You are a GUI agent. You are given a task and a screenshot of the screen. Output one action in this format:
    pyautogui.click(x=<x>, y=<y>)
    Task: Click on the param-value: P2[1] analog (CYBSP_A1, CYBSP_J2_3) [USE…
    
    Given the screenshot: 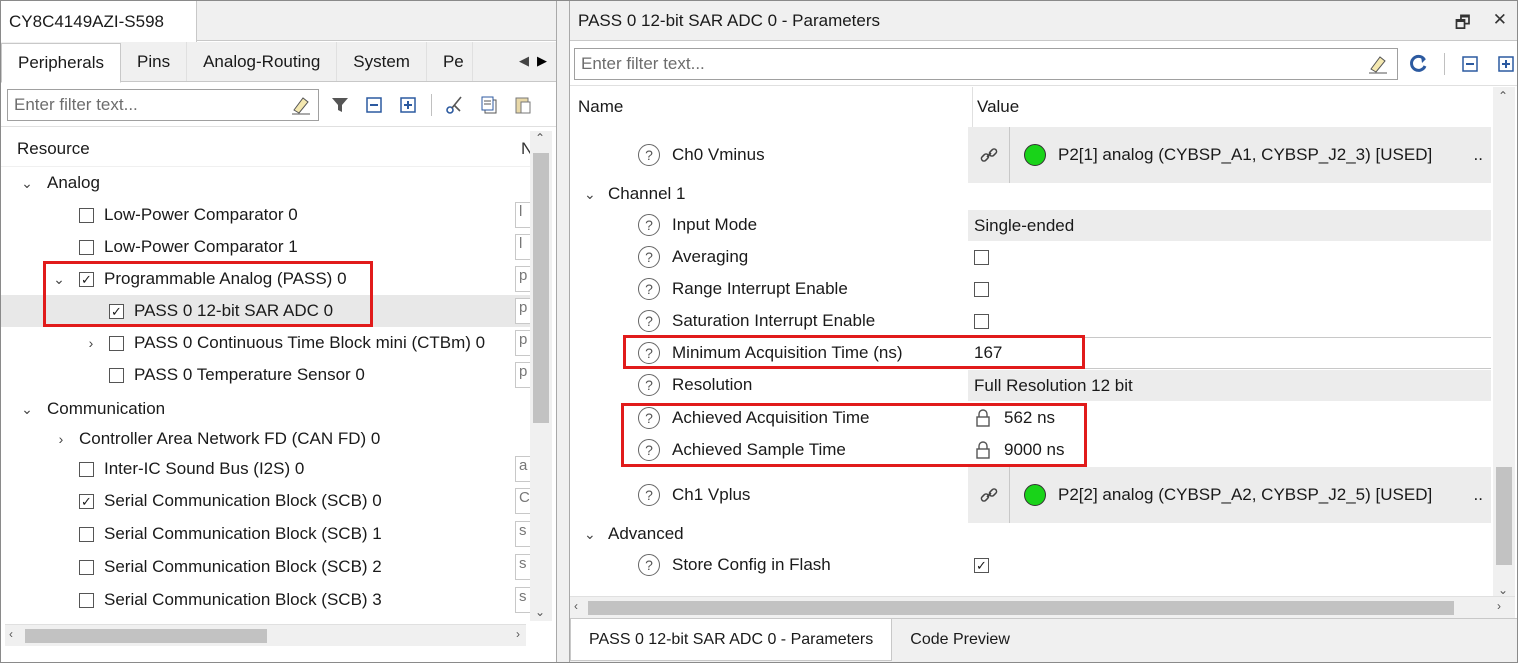 What is the action you would take?
    pyautogui.click(x=1229, y=155)
    